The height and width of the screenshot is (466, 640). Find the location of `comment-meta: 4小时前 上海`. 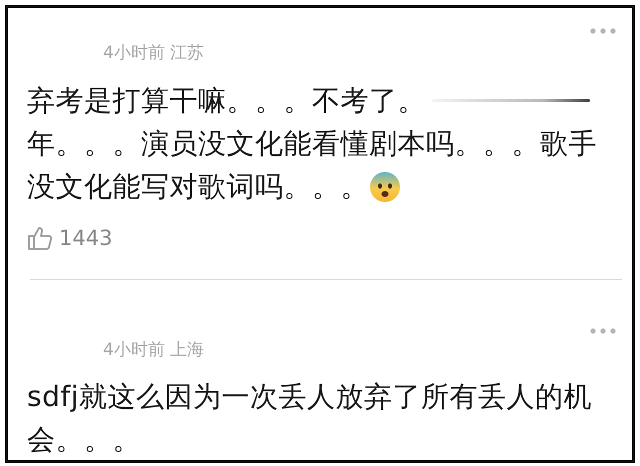

comment-meta: 4小时前 上海 is located at coordinates (153, 350).